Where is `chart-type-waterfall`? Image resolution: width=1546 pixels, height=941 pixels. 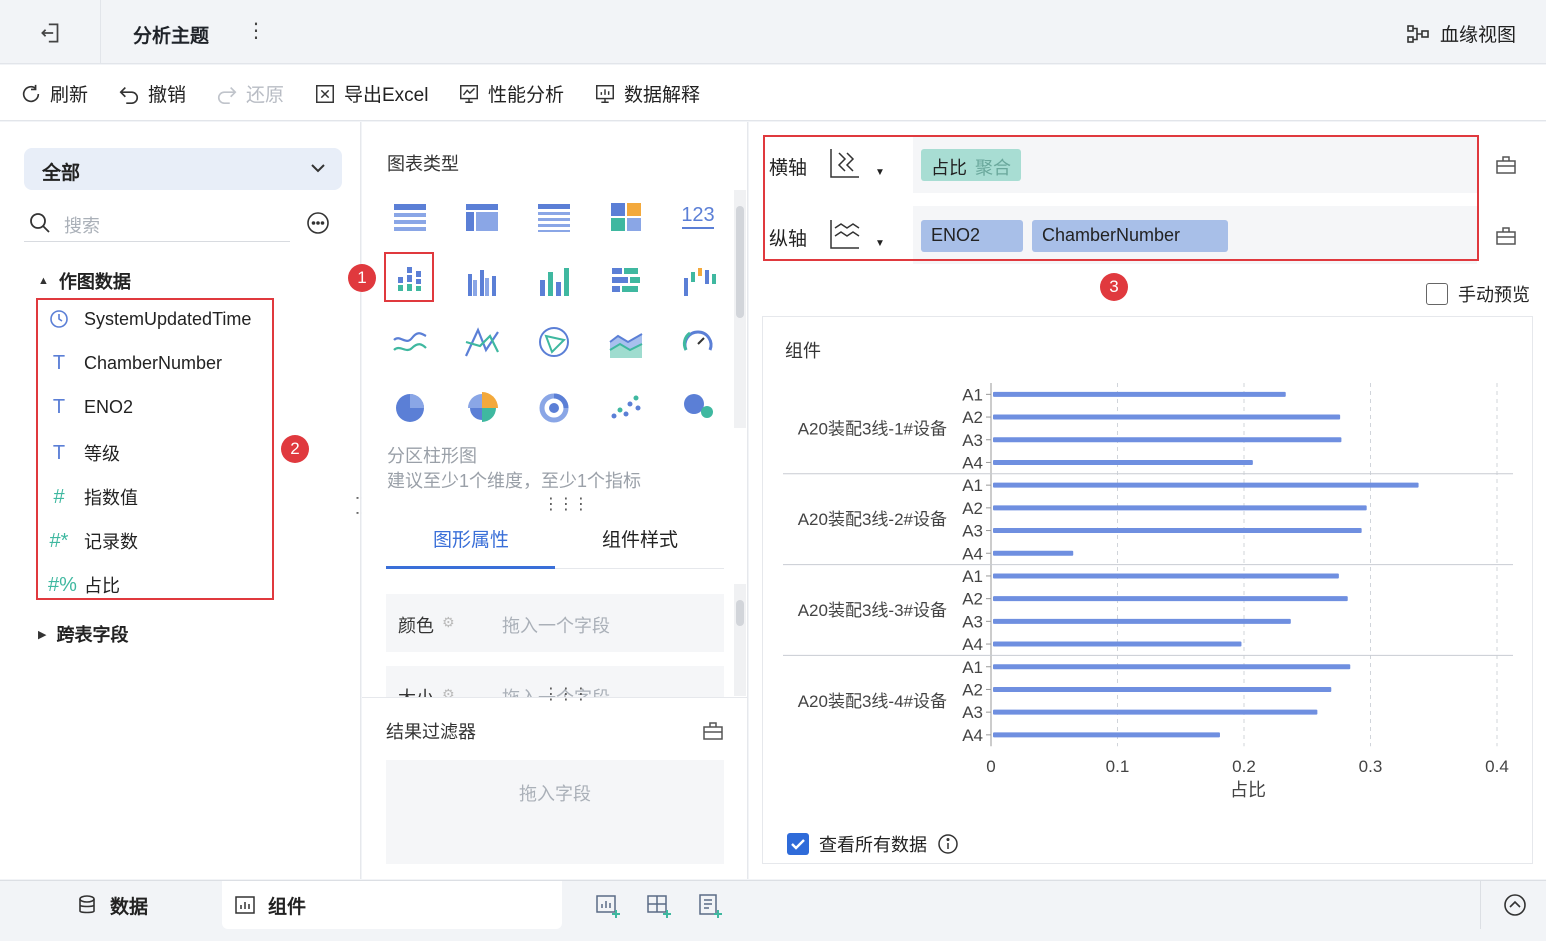 chart-type-waterfall is located at coordinates (698, 280).